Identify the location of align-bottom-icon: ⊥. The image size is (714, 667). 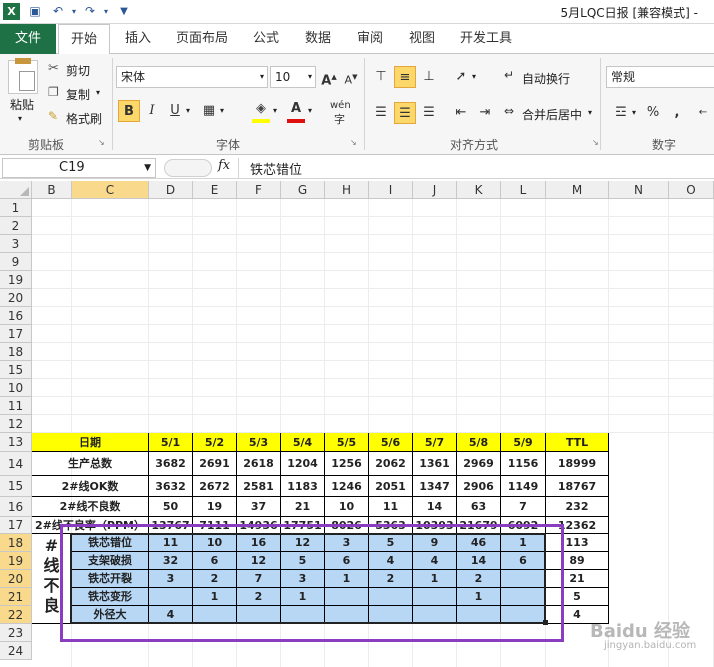
(429, 77).